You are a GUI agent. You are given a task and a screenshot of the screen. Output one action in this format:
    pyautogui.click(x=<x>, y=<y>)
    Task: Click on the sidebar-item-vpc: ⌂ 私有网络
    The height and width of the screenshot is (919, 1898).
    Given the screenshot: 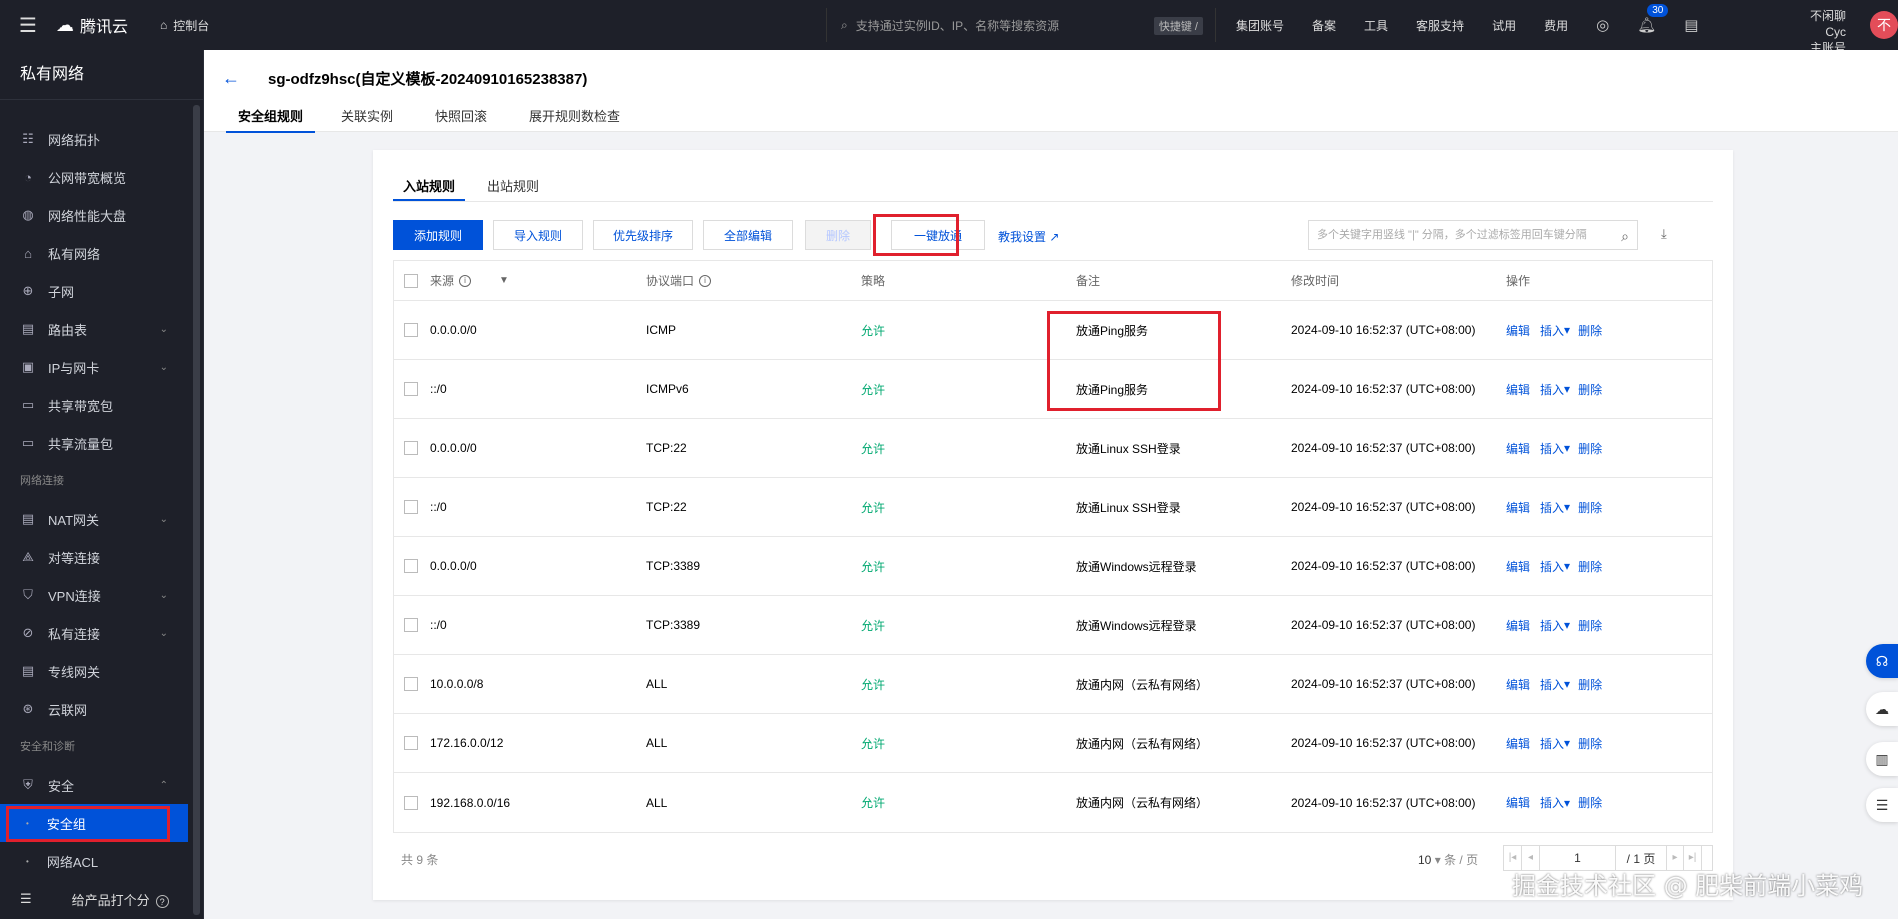 What is the action you would take?
    pyautogui.click(x=100, y=253)
    